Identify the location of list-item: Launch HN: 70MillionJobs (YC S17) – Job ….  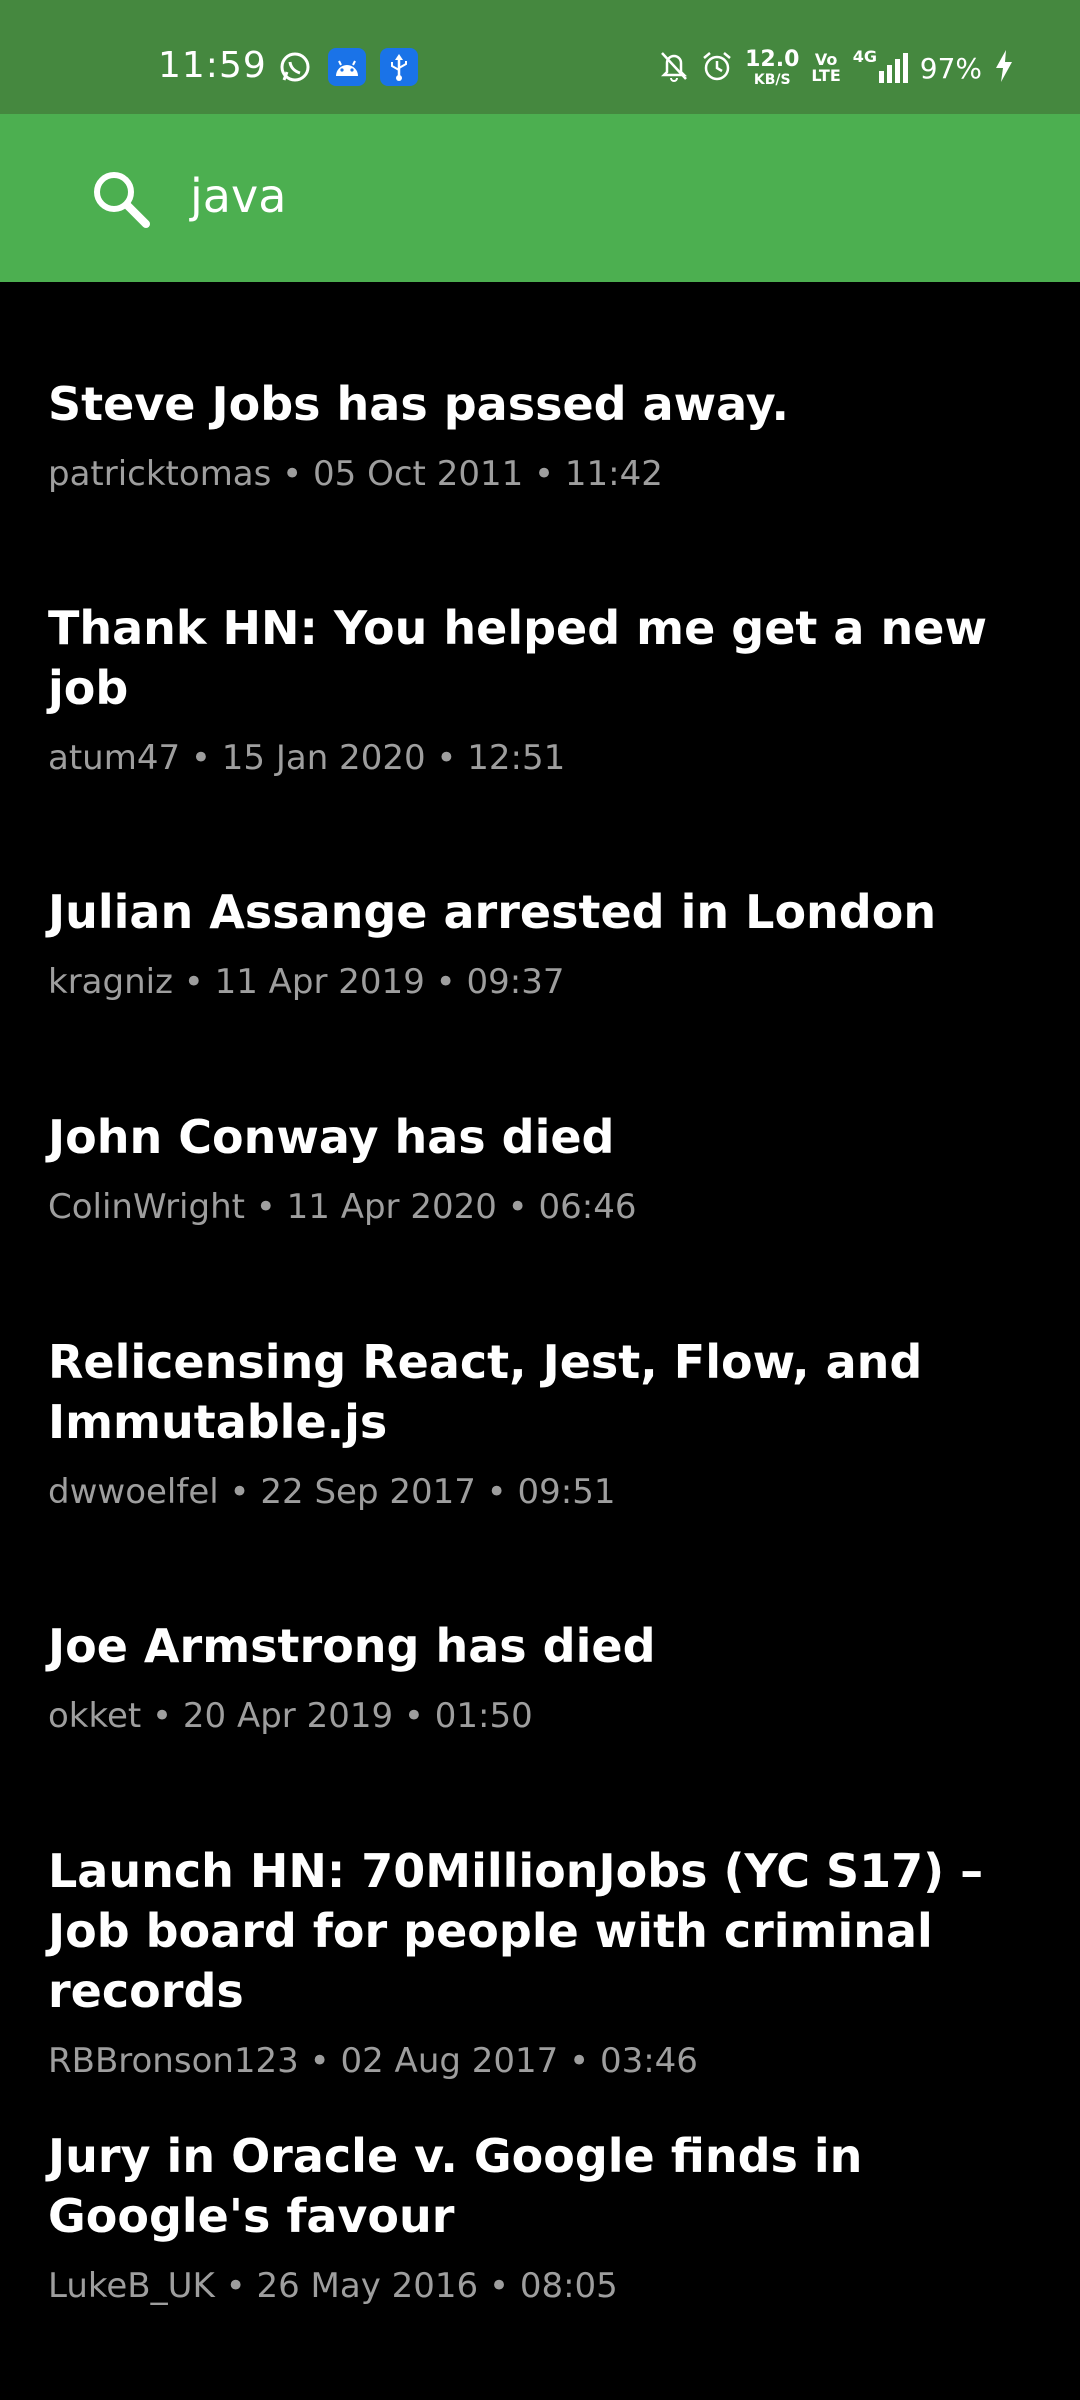
(543, 1962).